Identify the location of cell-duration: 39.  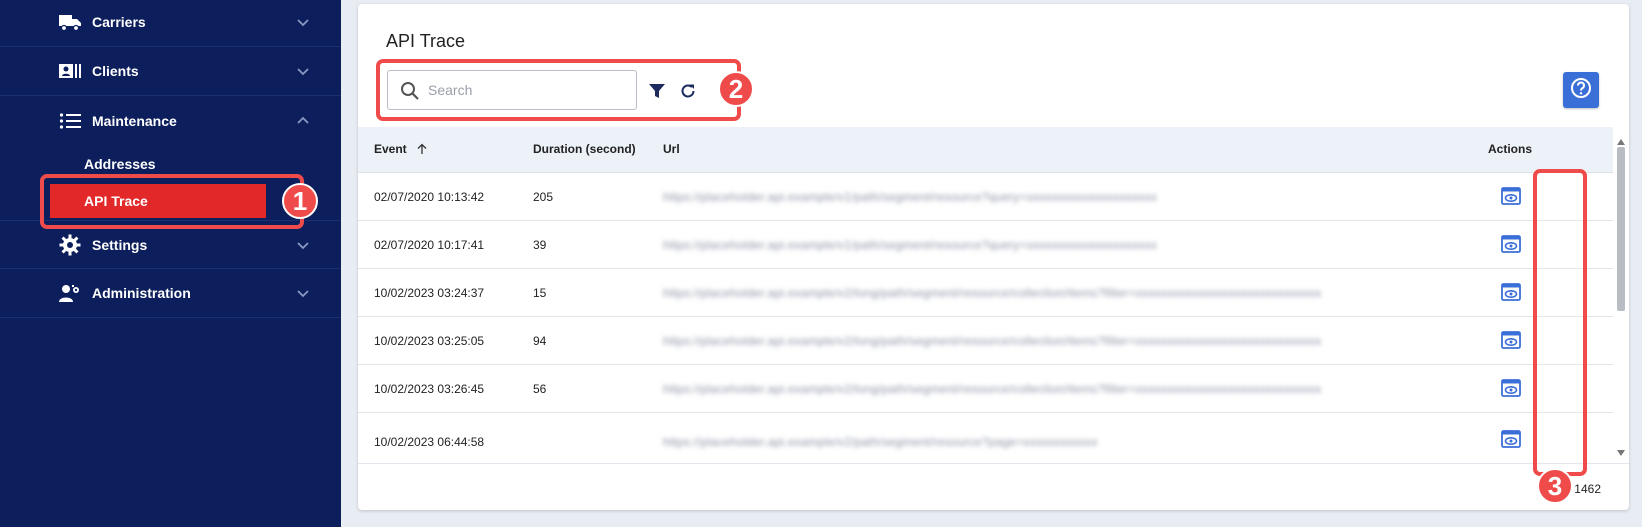
(540, 245).